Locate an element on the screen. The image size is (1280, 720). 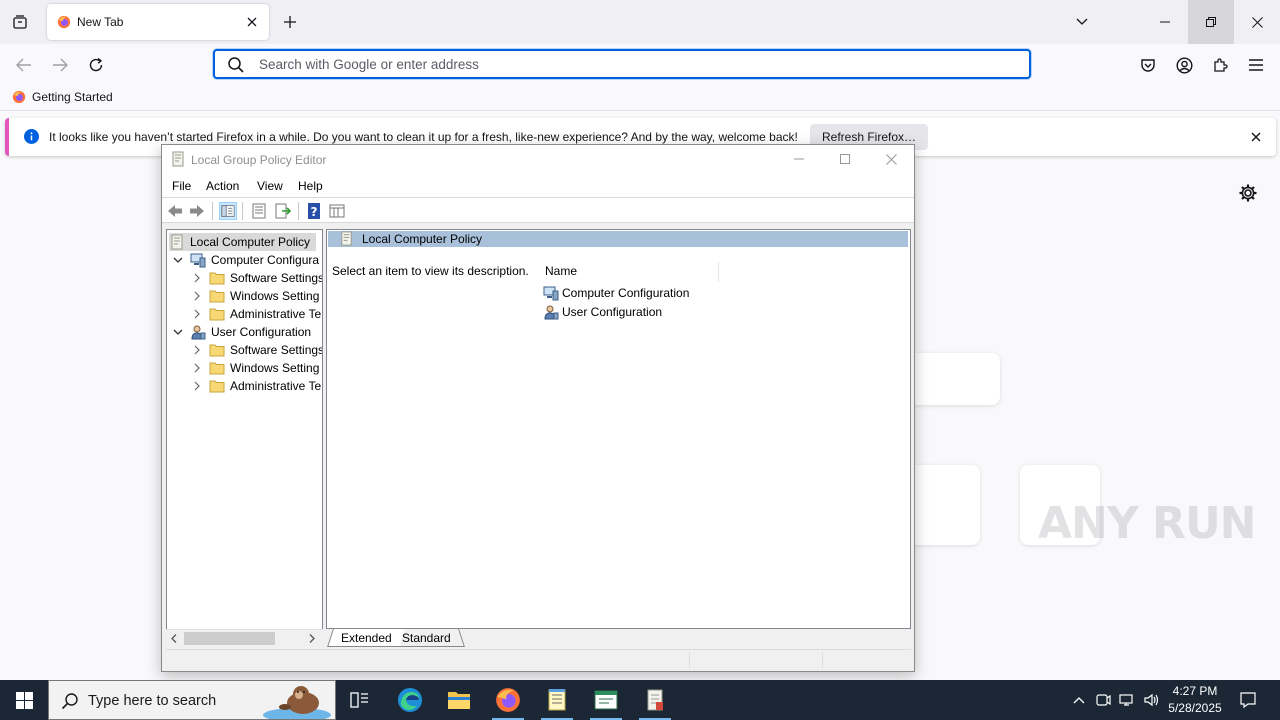
gpe-maximize-button is located at coordinates (845, 159).